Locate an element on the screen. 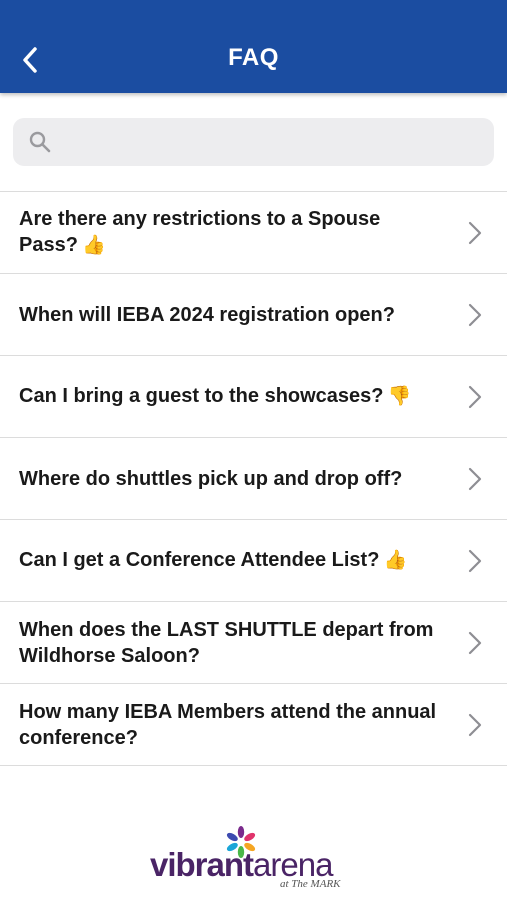 This screenshot has height=900, width=507. app-header: ··· ··· ··· · FAQ is located at coordinates (253, 46).